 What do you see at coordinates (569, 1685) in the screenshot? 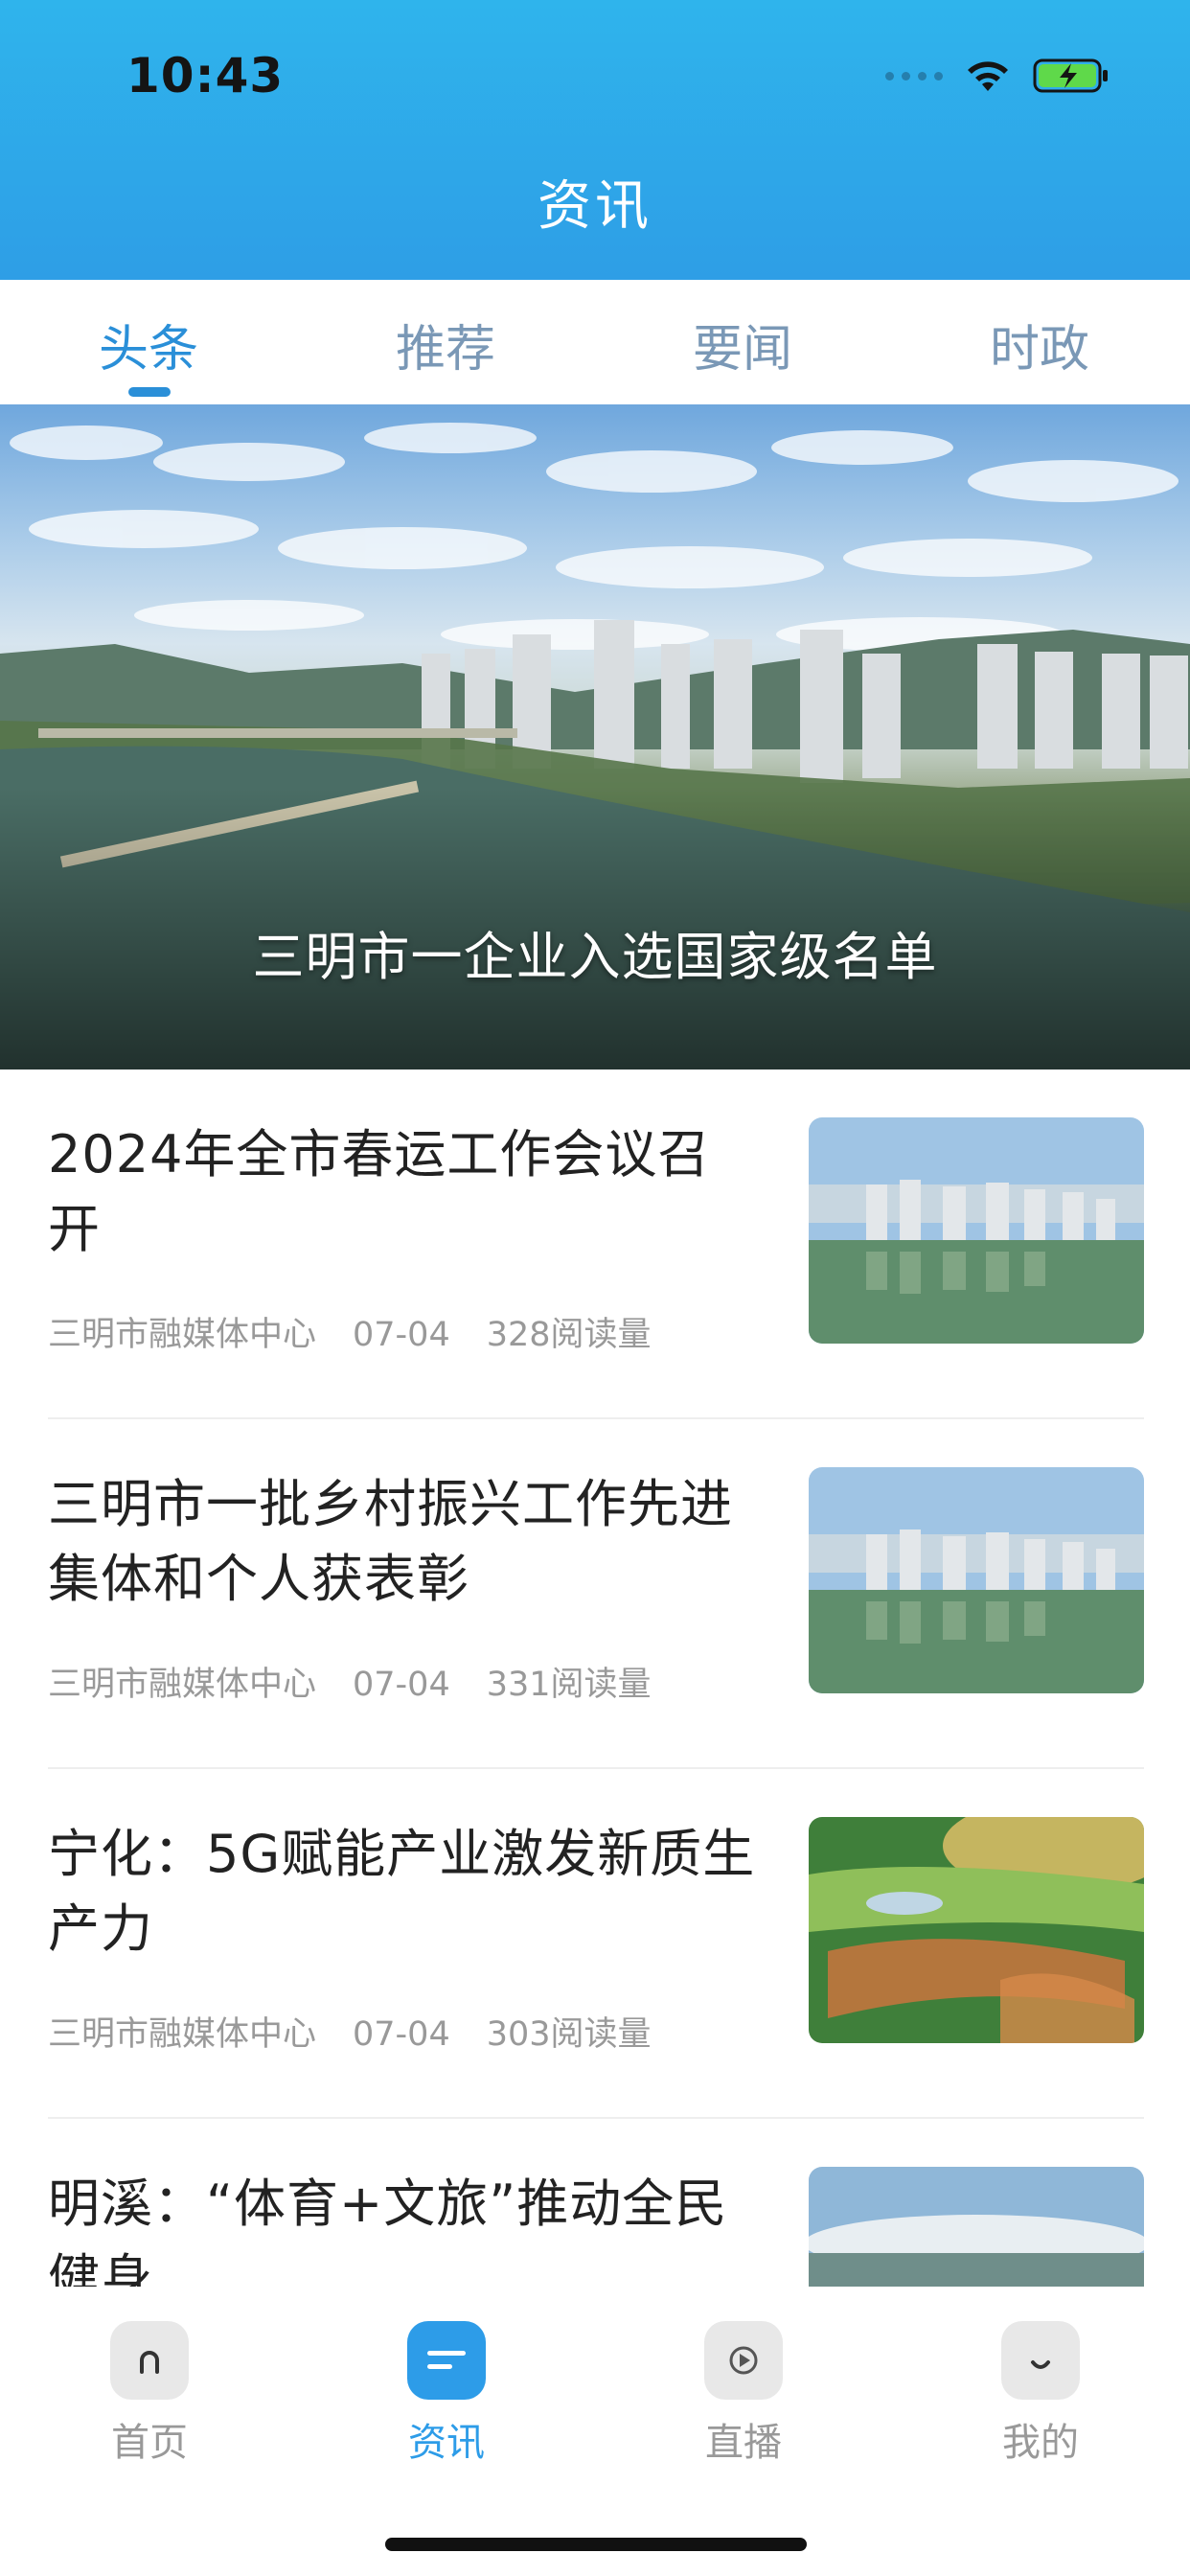
I see `news-reads: 331阅读量` at bounding box center [569, 1685].